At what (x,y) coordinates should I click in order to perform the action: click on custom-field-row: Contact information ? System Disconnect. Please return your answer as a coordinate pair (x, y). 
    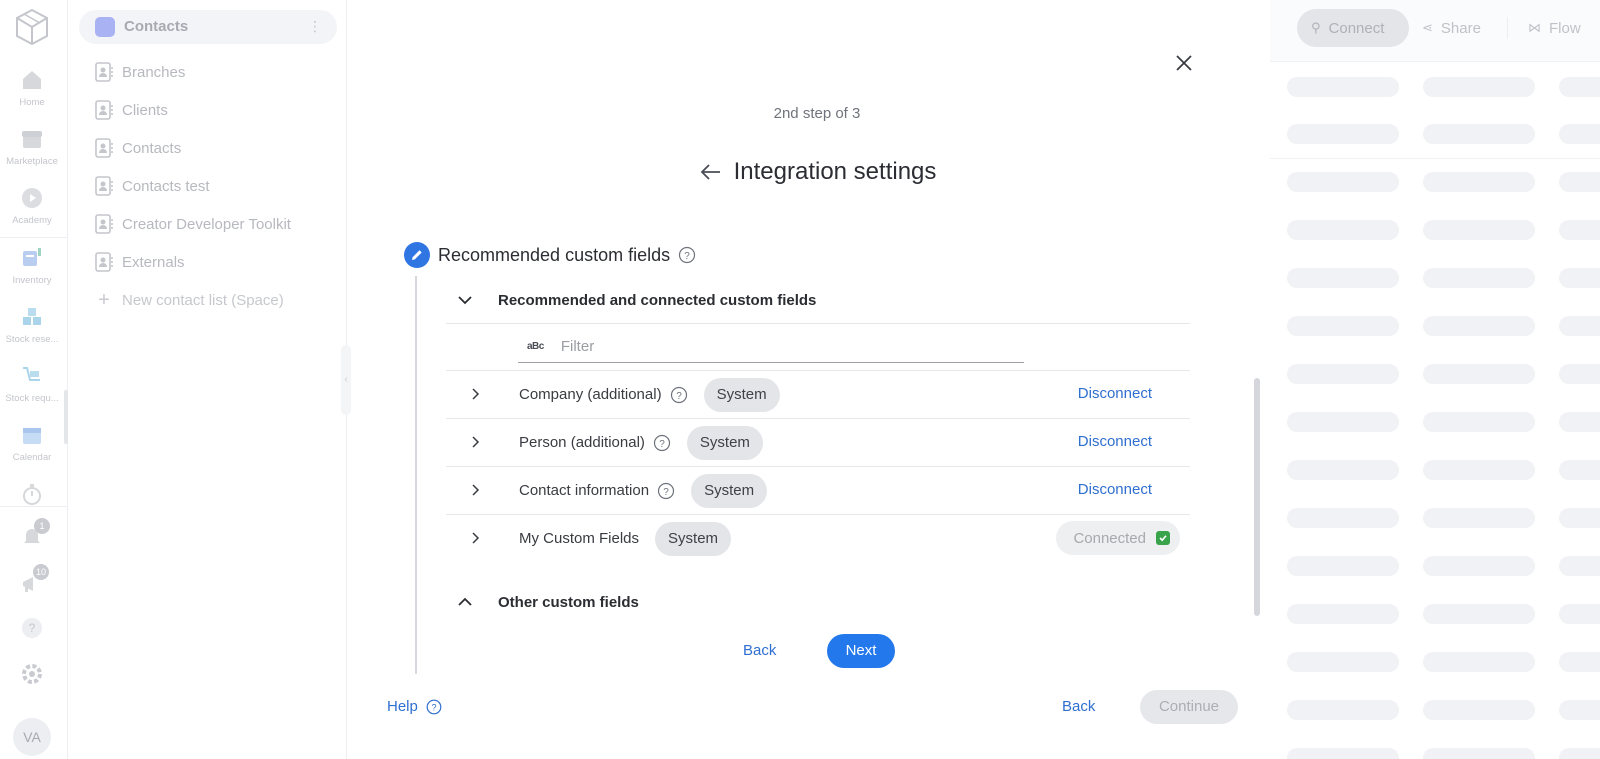
    Looking at the image, I should click on (818, 490).